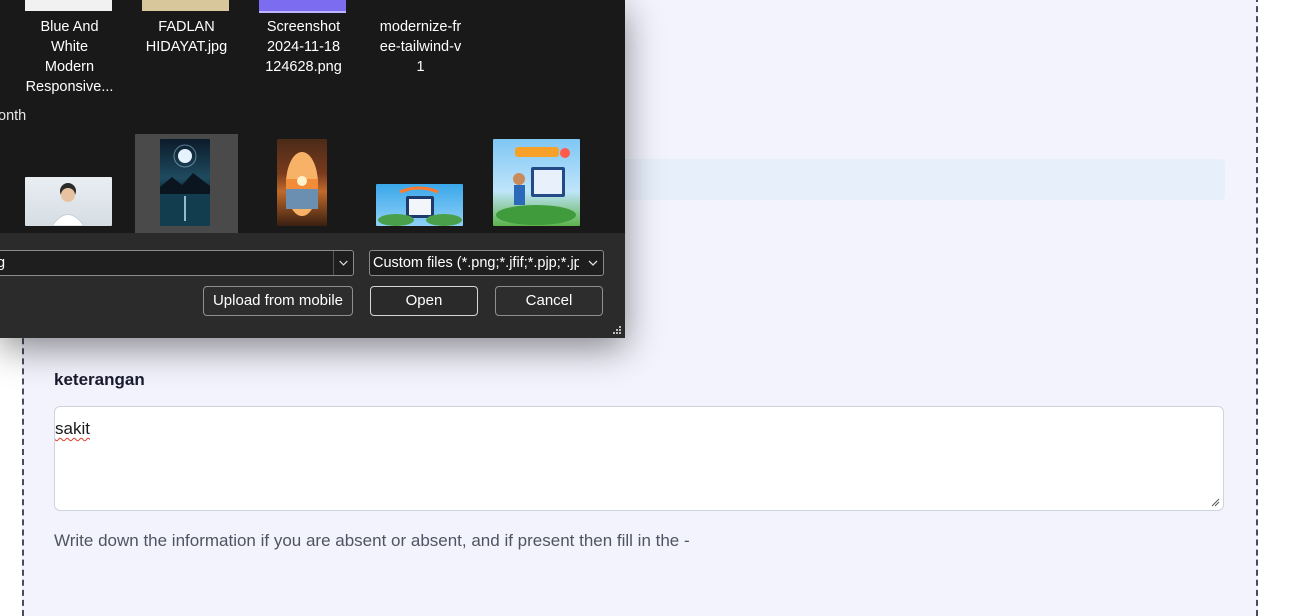  What do you see at coordinates (536, 186) in the screenshot?
I see `web-illustration-icon` at bounding box center [536, 186].